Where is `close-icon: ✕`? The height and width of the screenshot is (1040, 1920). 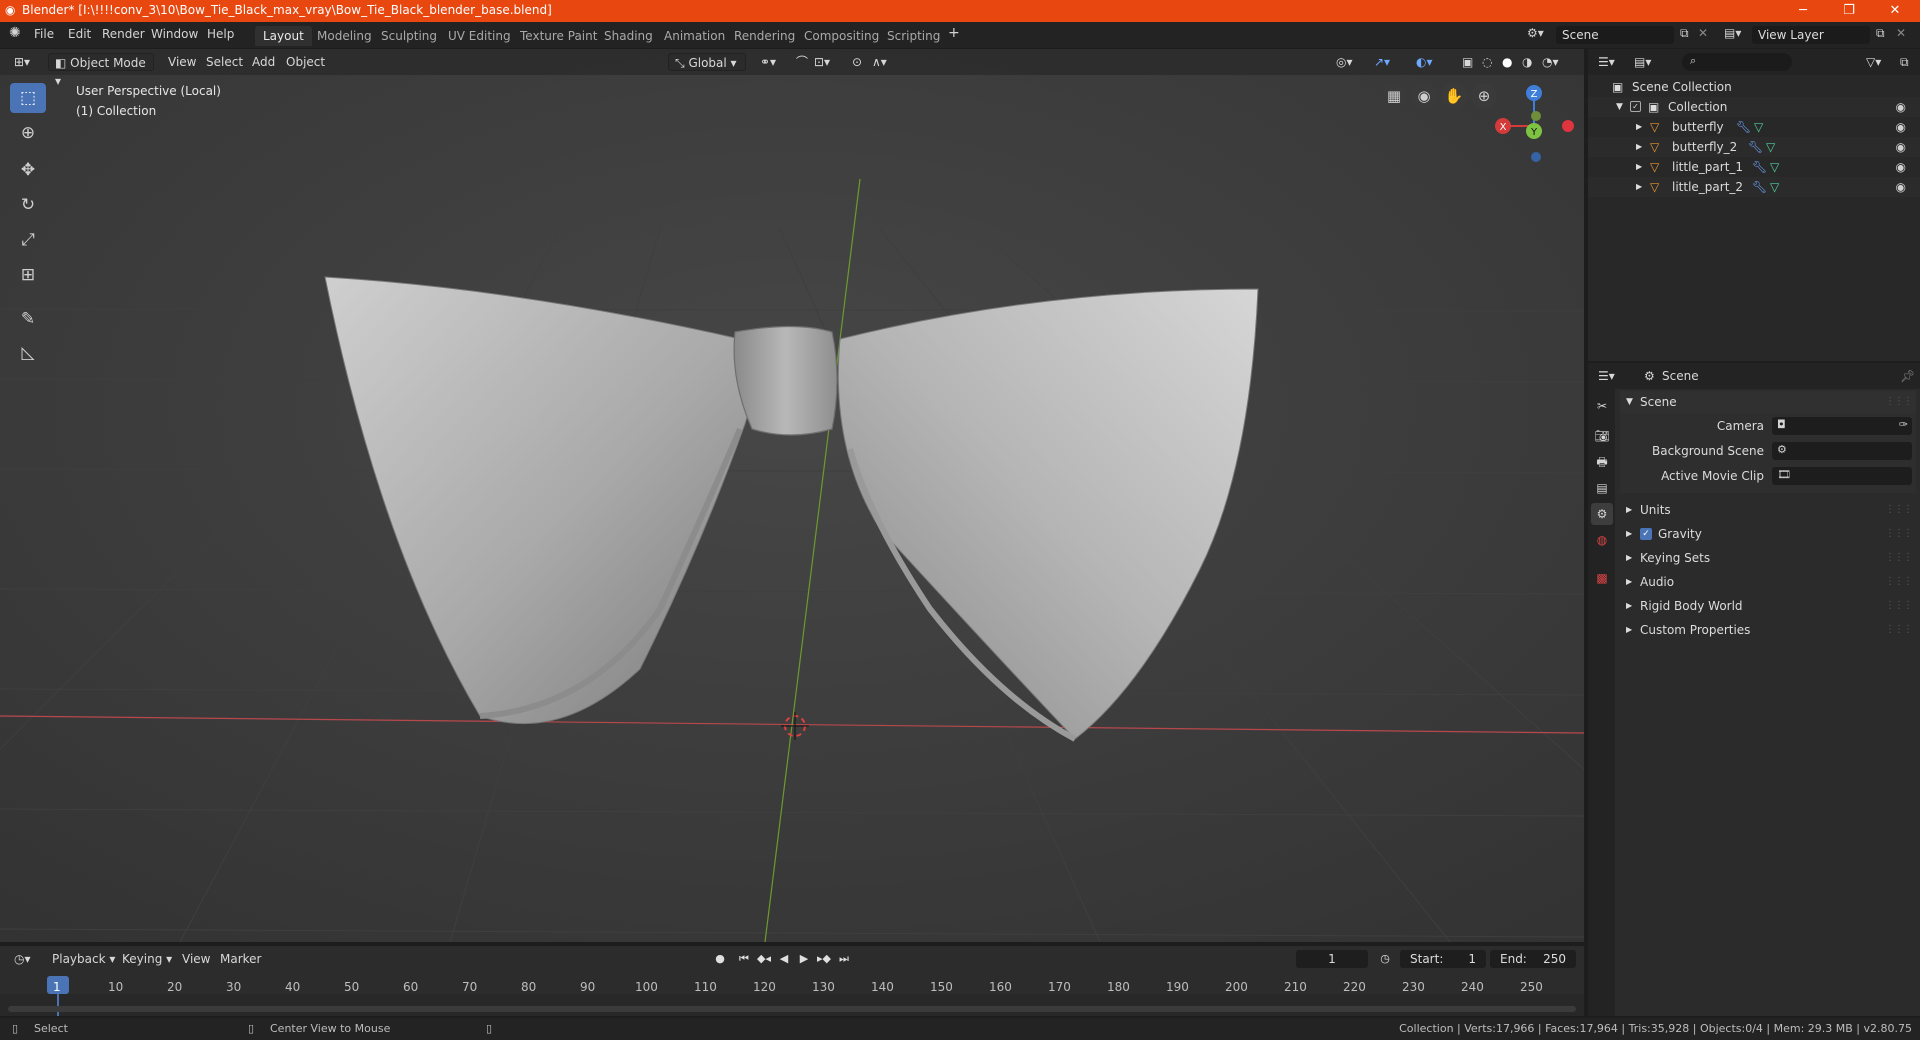 close-icon: ✕ is located at coordinates (1895, 11).